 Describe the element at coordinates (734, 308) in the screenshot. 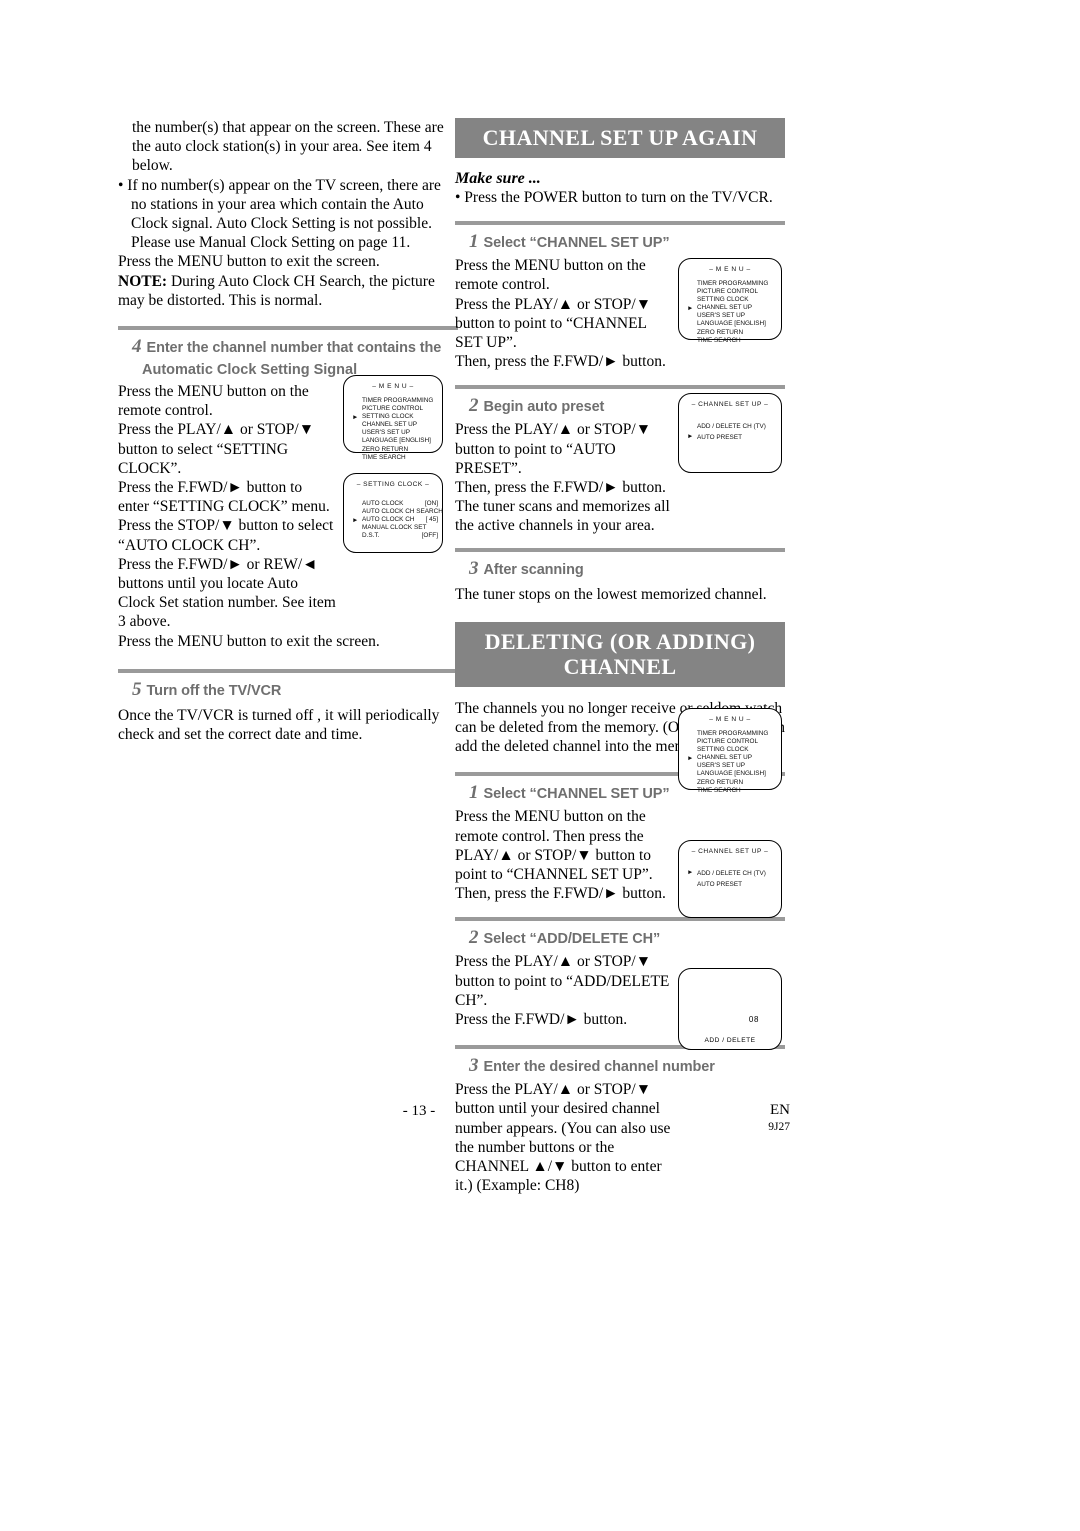

I see `osd-item-selected: ► CHANNEL SET UP` at that location.